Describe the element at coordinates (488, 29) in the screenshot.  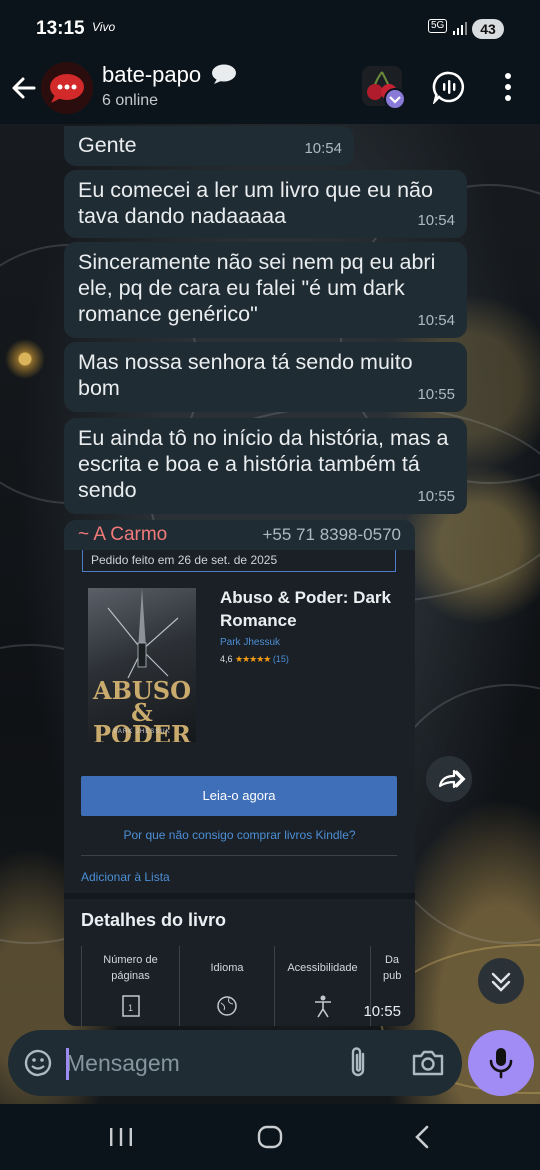
I see `battery-icon: 43` at that location.